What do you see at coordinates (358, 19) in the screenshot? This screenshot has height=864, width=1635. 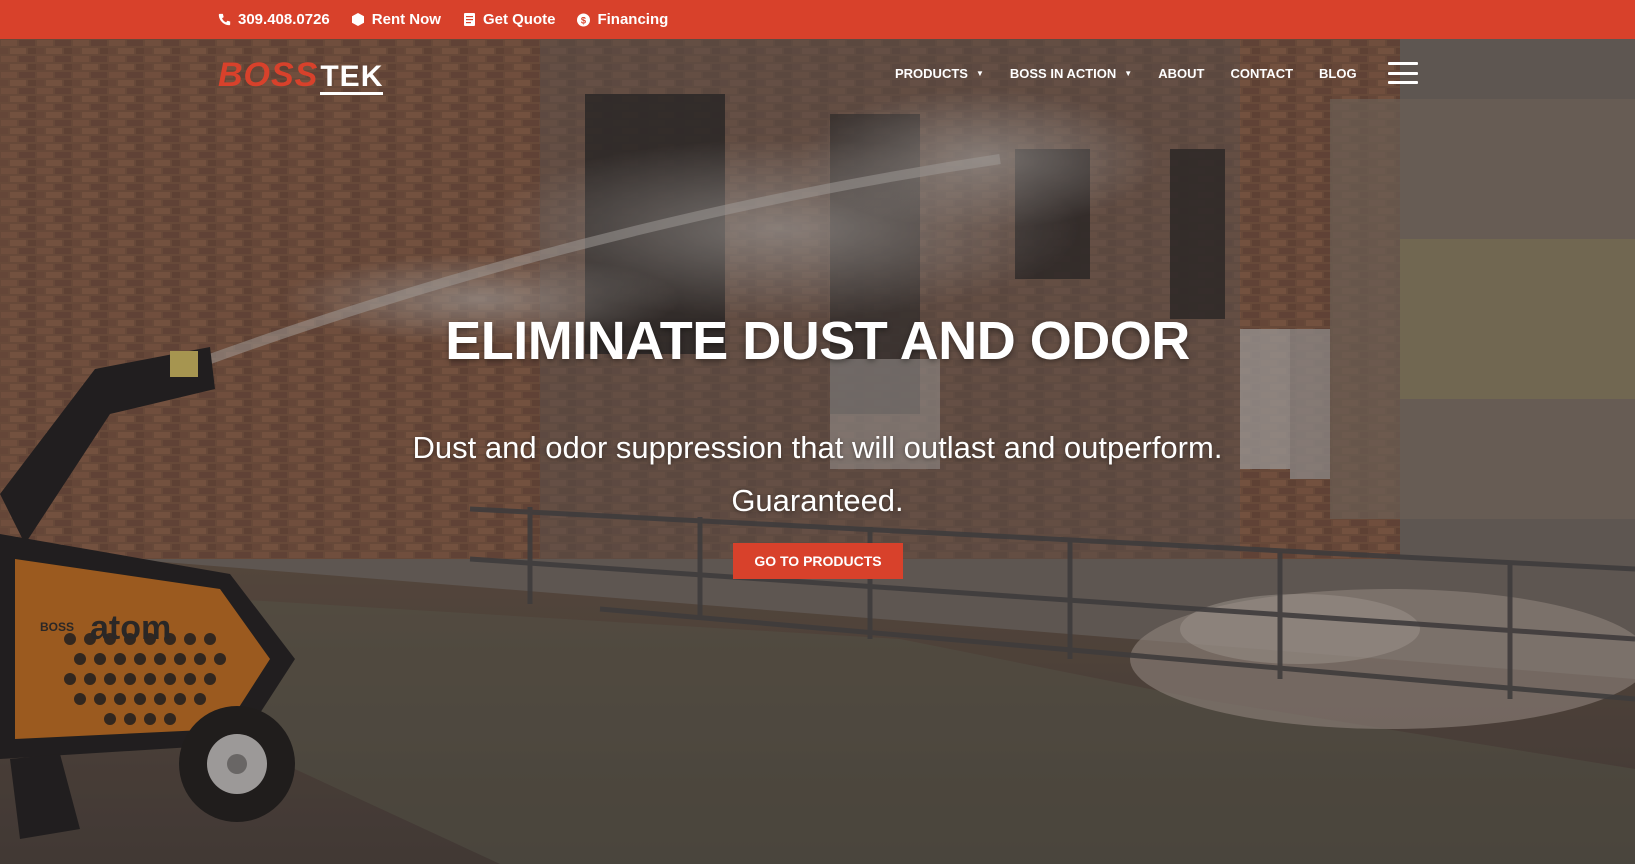 I see `hexagon-icon` at bounding box center [358, 19].